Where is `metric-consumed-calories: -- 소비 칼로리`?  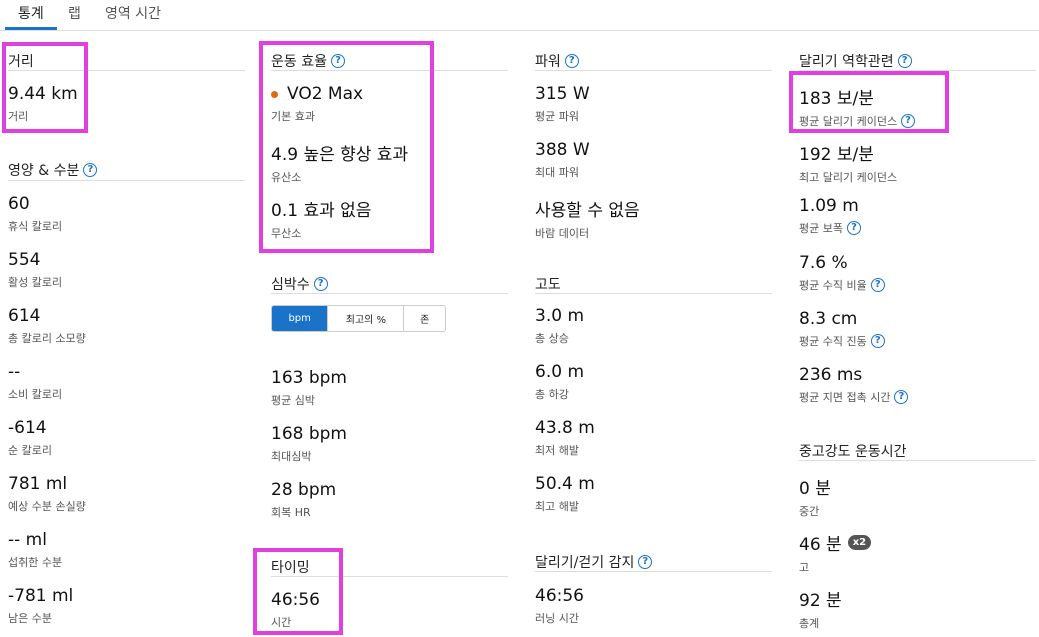
metric-consumed-calories: -- 소비 칼로리 is located at coordinates (35, 381).